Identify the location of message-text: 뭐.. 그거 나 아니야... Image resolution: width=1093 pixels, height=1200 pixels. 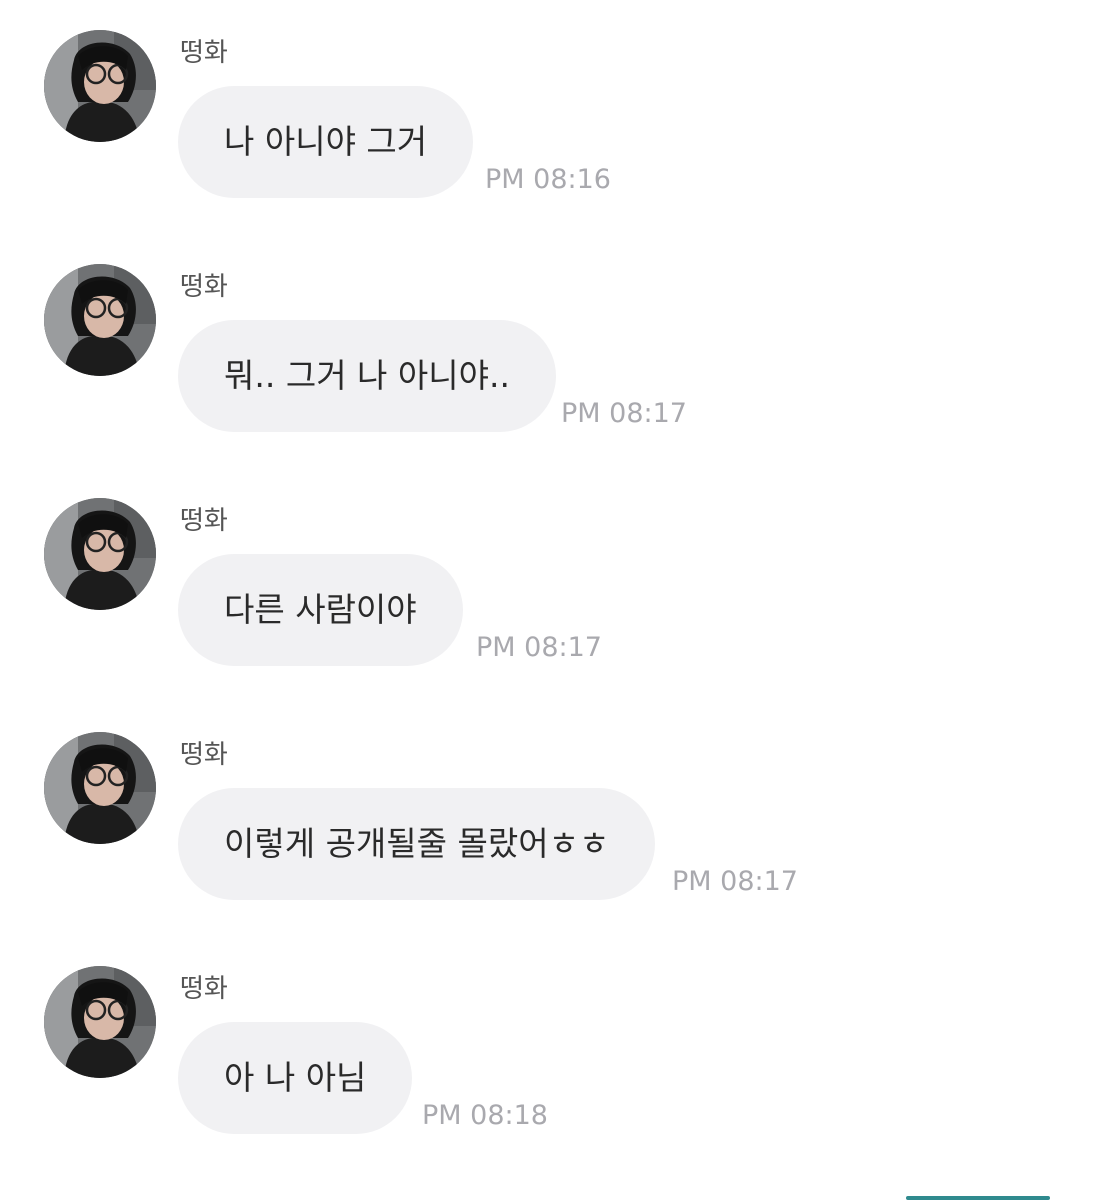
(367, 375).